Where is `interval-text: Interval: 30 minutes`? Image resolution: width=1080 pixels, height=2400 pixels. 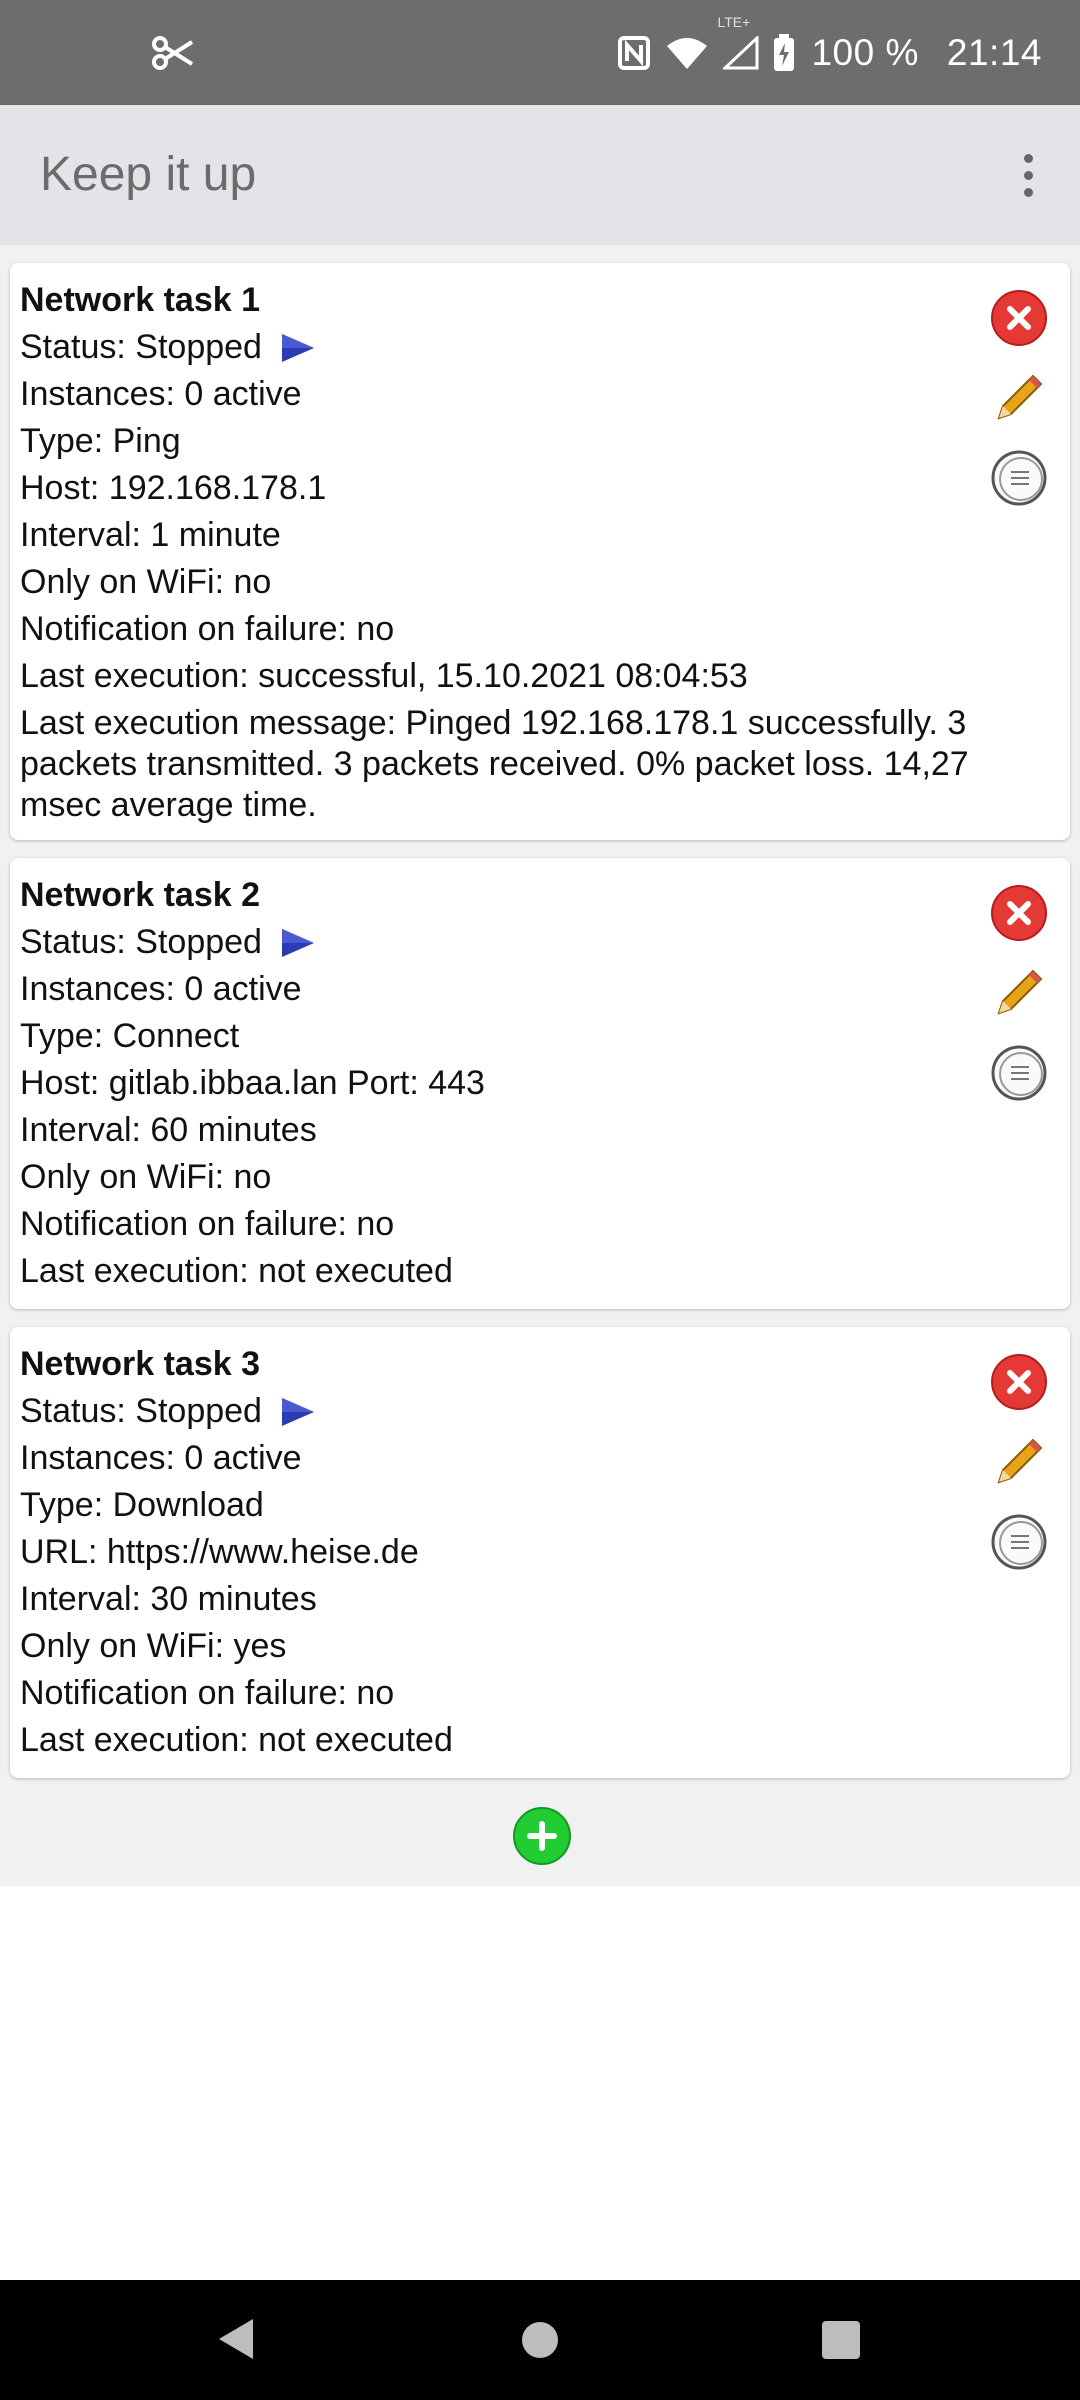 interval-text: Interval: 30 minutes is located at coordinates (168, 1599).